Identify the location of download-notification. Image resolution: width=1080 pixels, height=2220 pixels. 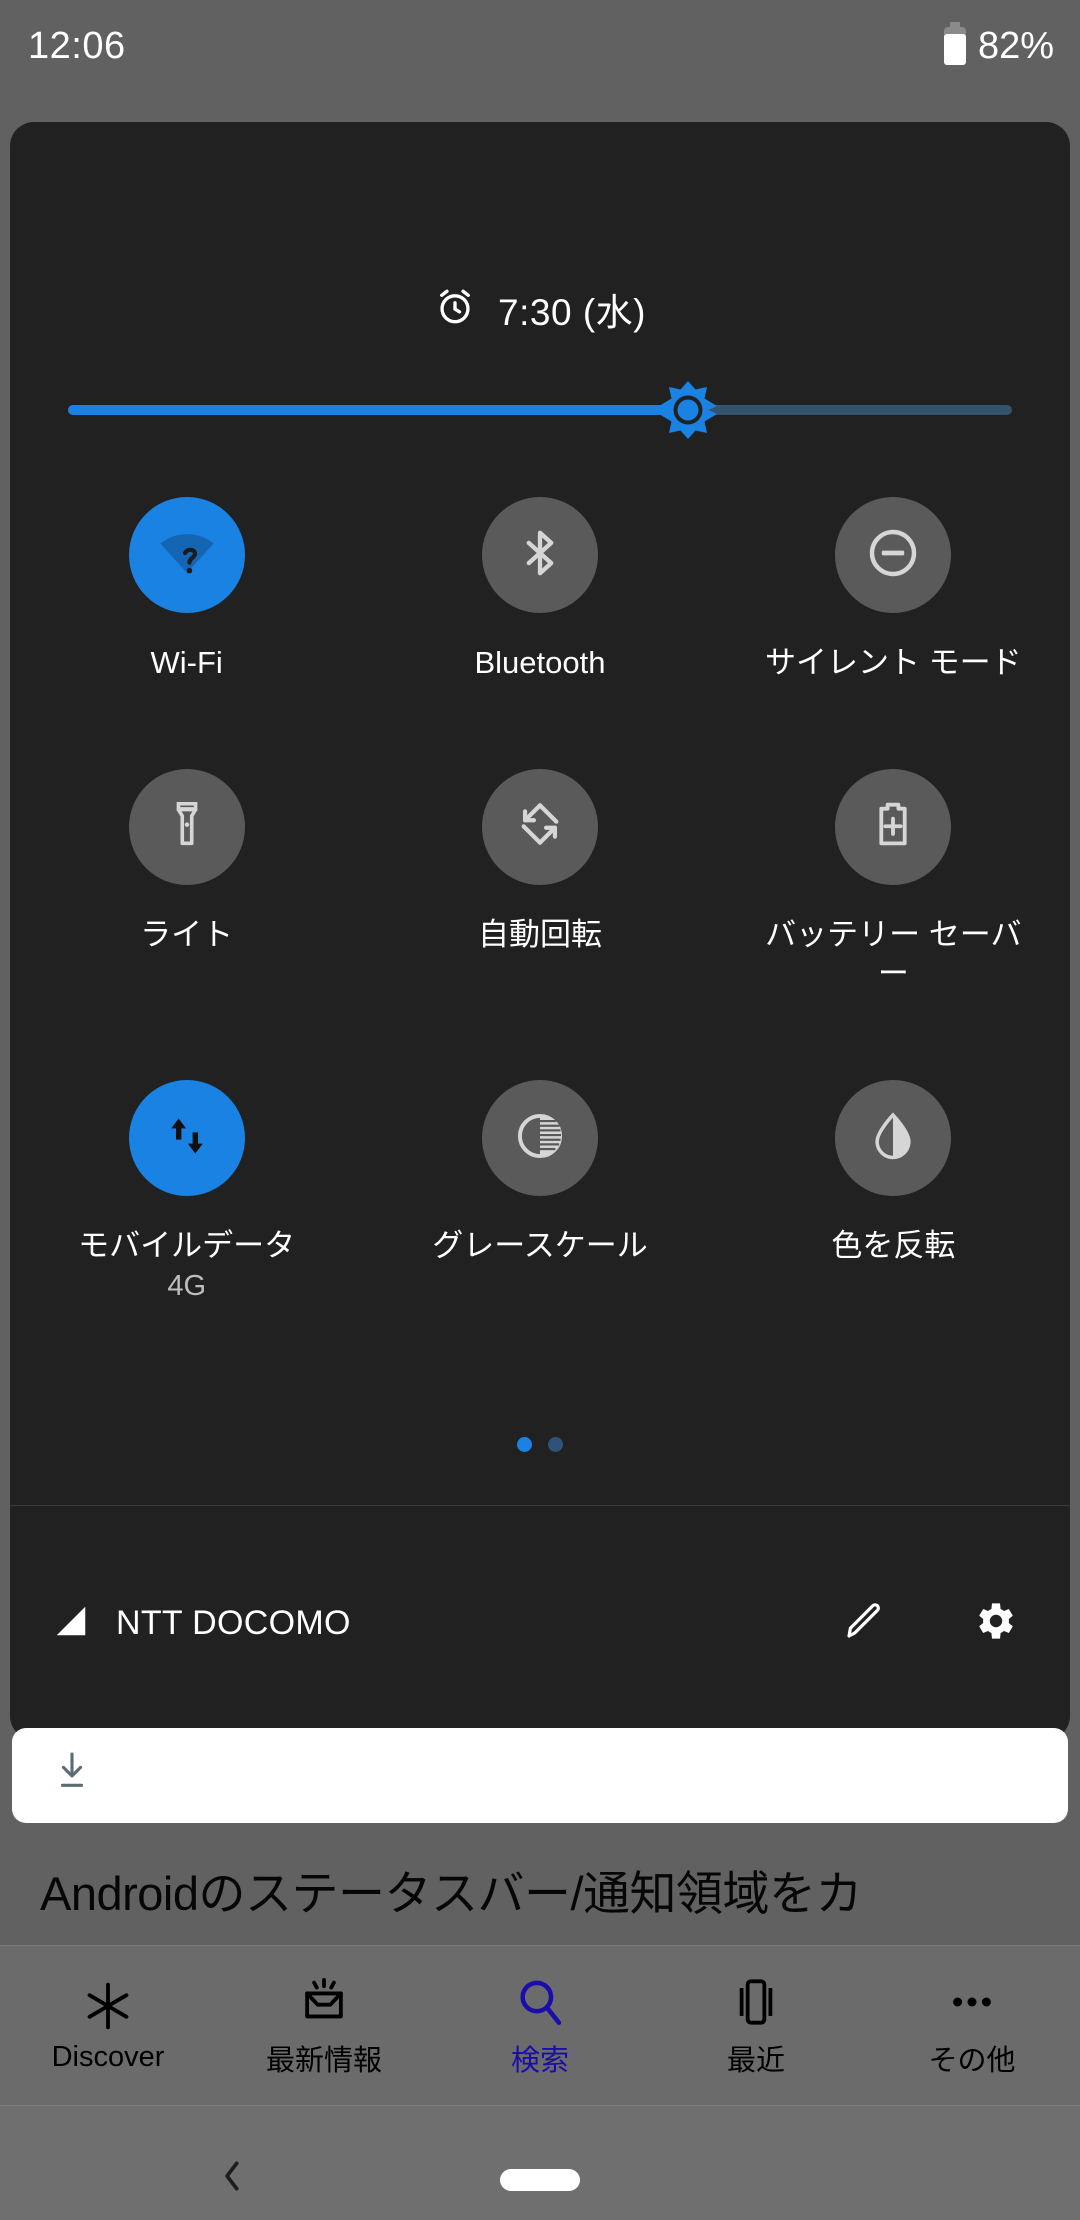
(540, 1775).